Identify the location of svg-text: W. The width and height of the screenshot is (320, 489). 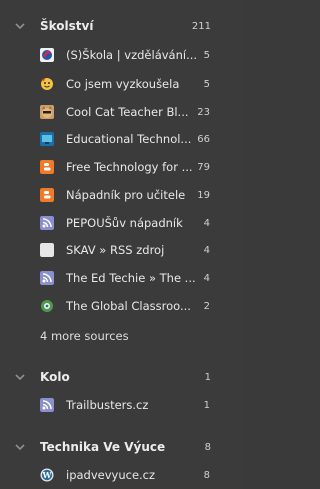
(47, 475).